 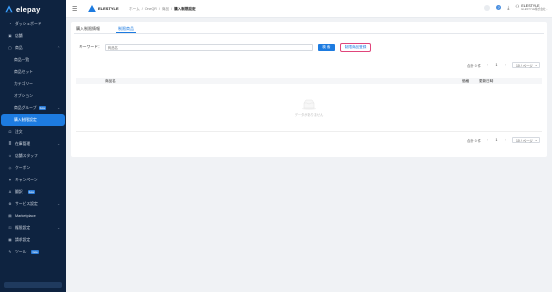 What do you see at coordinates (33, 156) in the screenshot?
I see `sidebar-item-staff: ☺ 店舗スタッフ` at bounding box center [33, 156].